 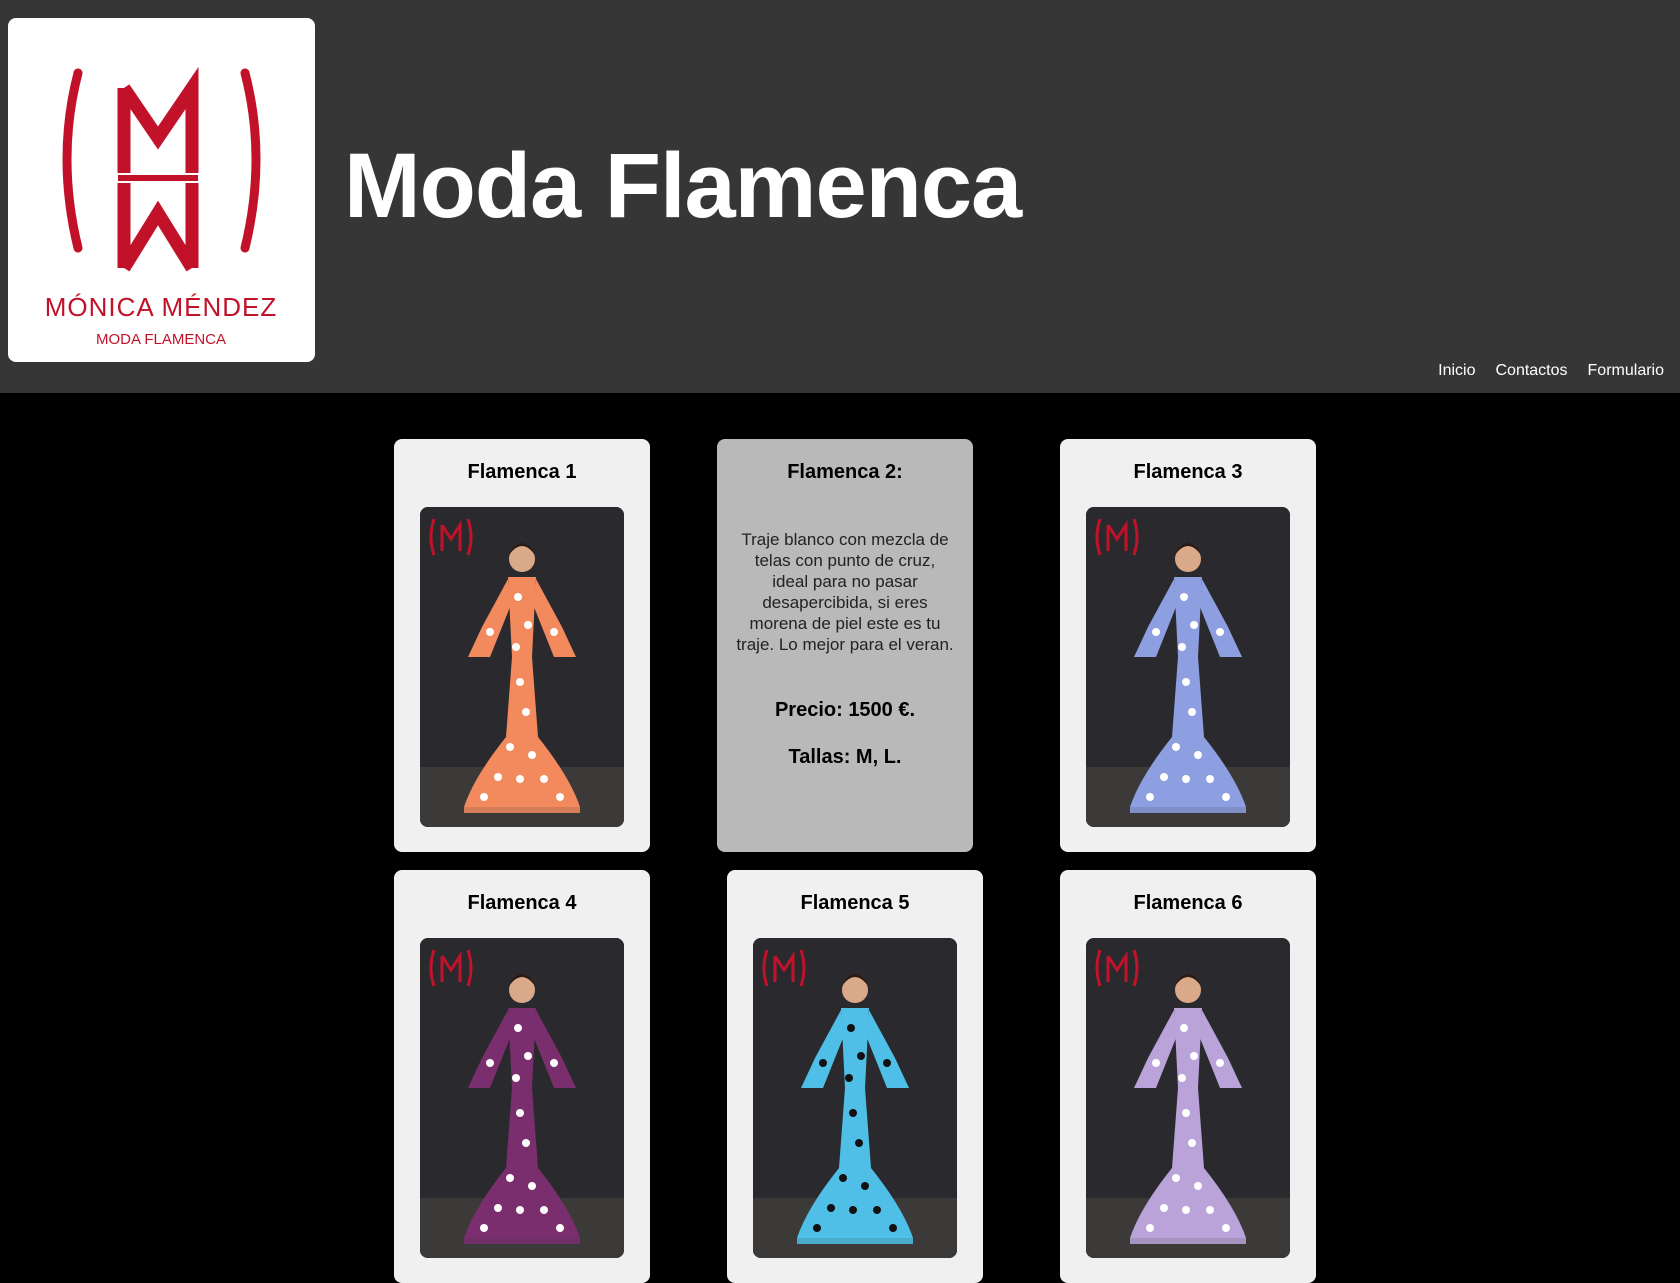 I want to click on product-card-4: Flamenca 4, so click(x=522, y=1076).